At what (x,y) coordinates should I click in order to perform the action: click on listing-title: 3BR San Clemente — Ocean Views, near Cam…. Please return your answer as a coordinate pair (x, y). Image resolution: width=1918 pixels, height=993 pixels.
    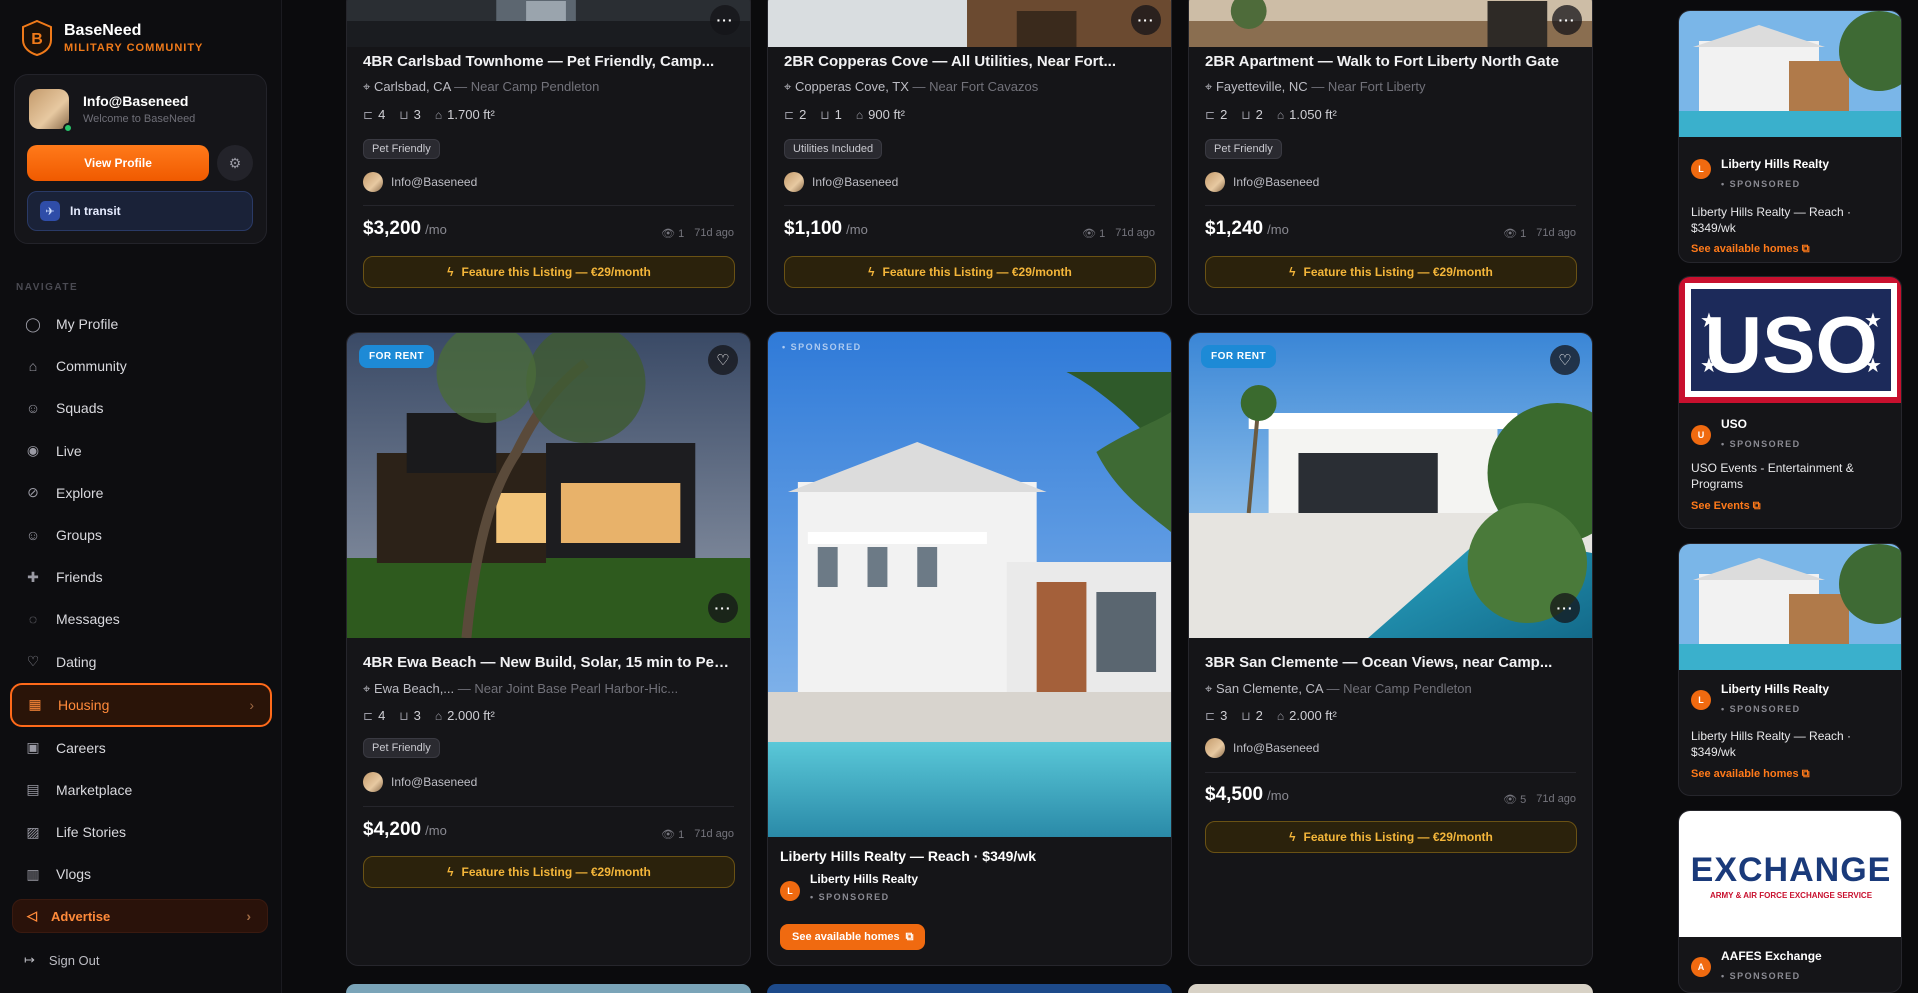
    Looking at the image, I should click on (1391, 662).